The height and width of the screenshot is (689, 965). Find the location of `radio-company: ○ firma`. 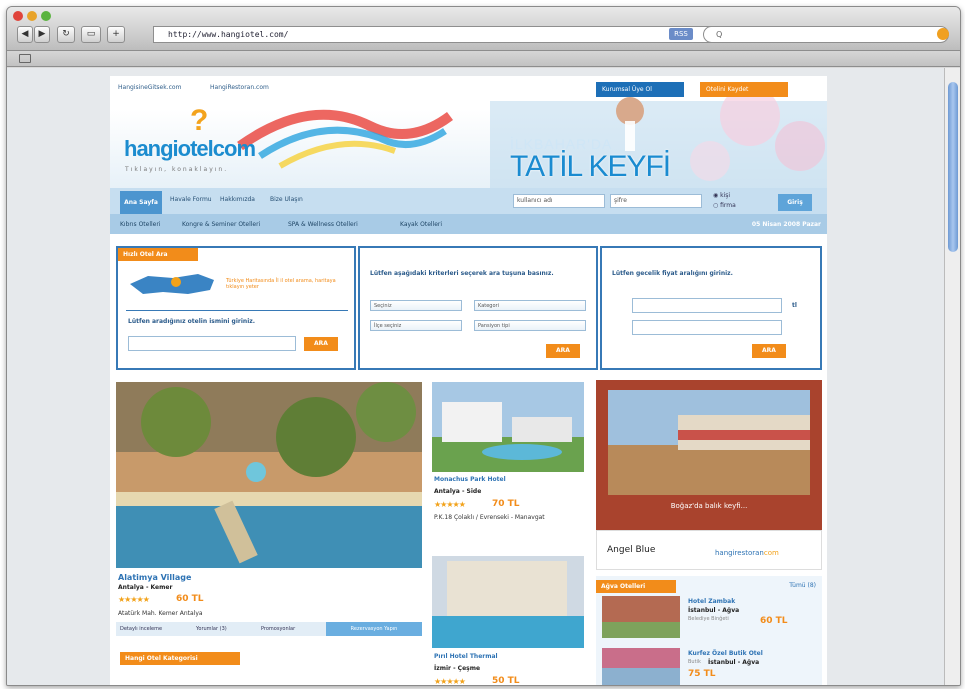

radio-company: ○ firma is located at coordinates (724, 205).